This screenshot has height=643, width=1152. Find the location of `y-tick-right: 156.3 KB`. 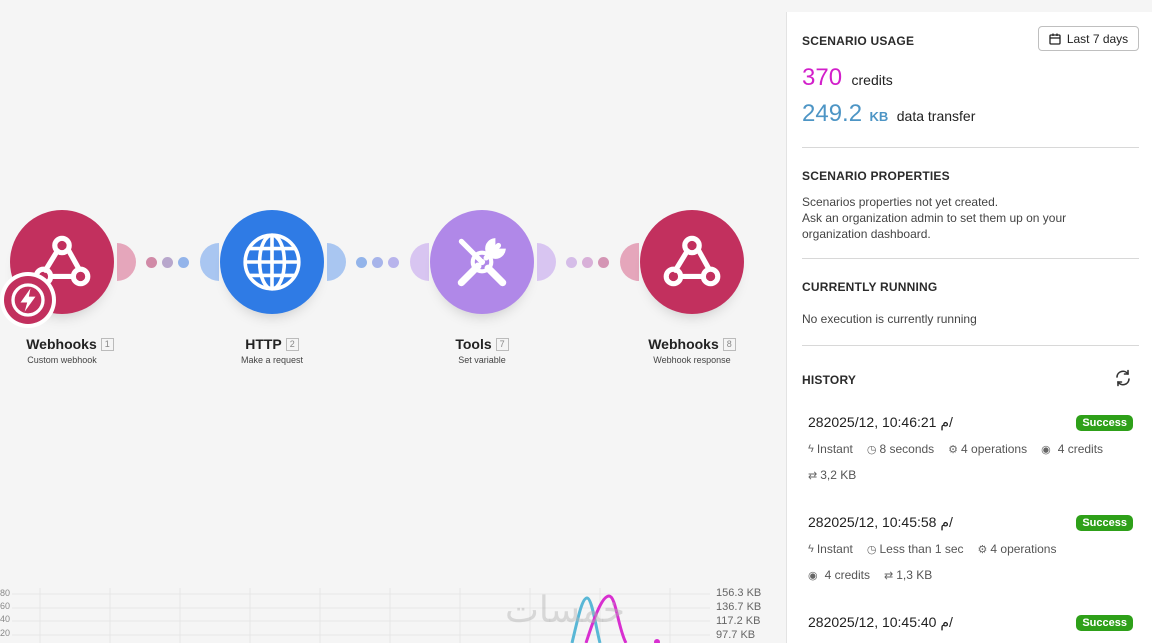

y-tick-right: 156.3 KB is located at coordinates (739, 593).